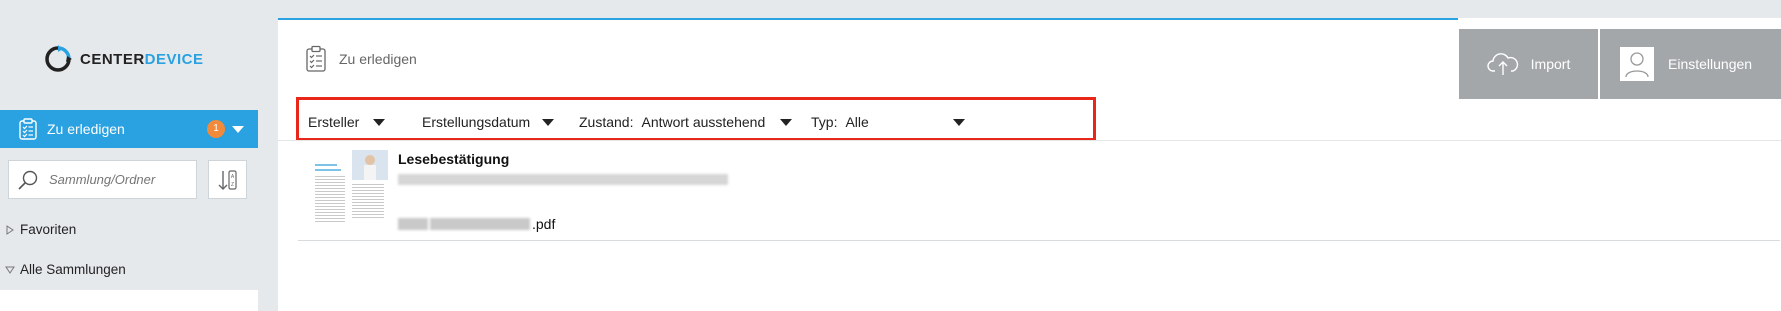 The height and width of the screenshot is (311, 1781). I want to click on page-title: Zu erledigen, so click(361, 59).